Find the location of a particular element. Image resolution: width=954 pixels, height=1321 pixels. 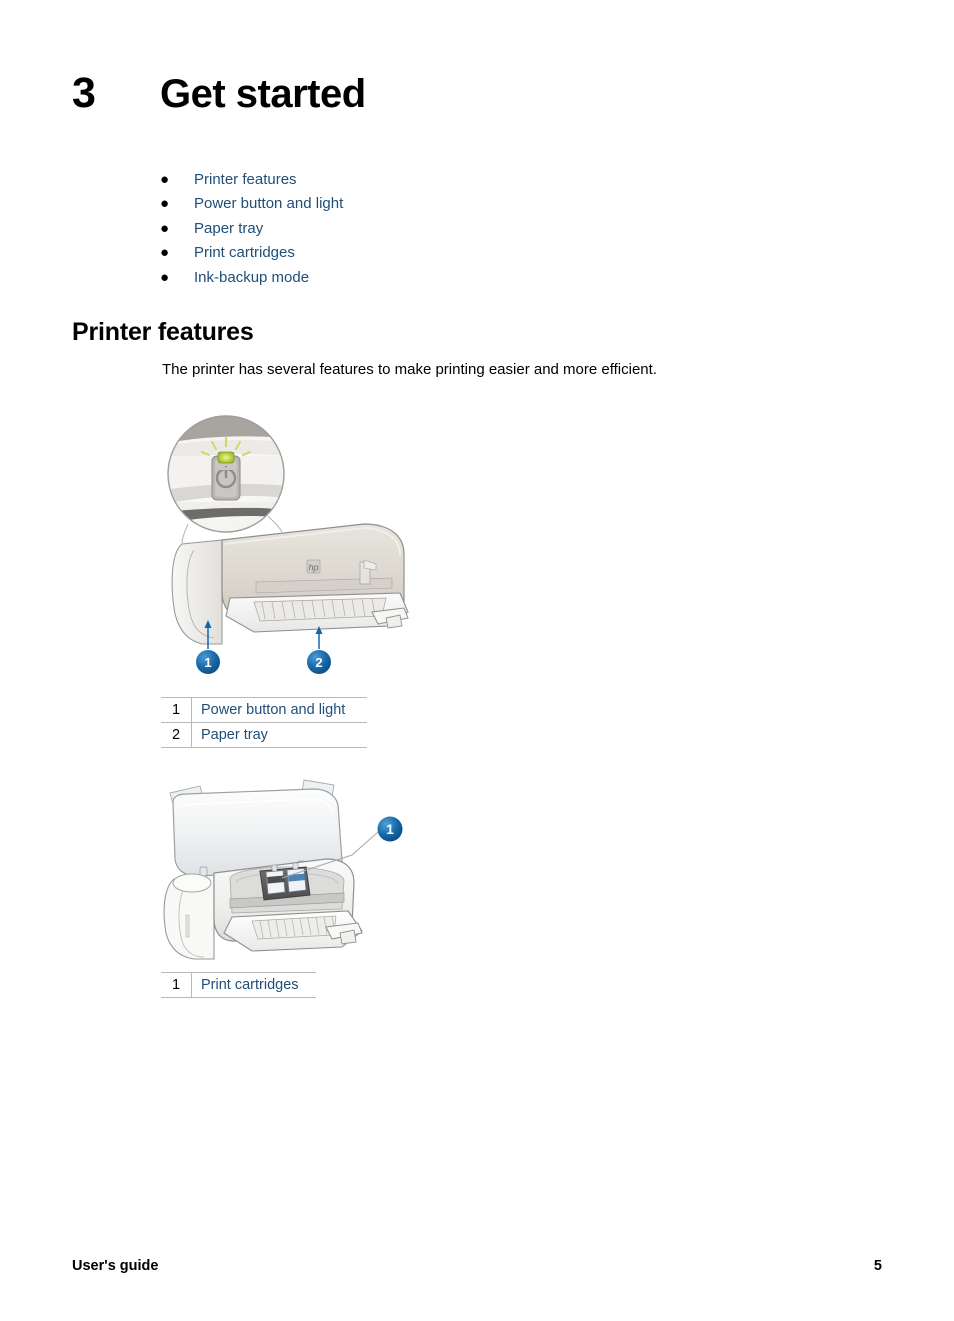

figure-two-legend-table: 1 Print cartridges is located at coordinates (238, 985).